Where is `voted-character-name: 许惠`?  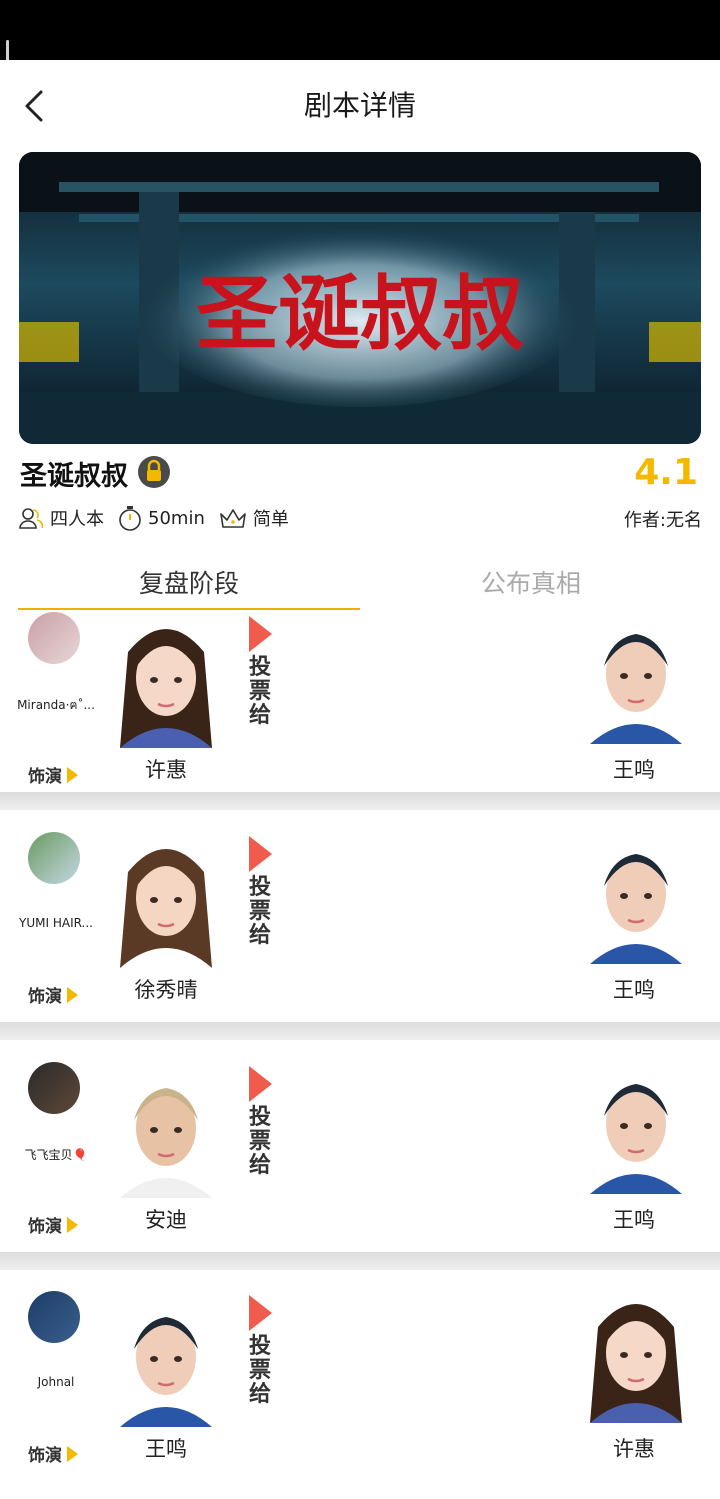 voted-character-name: 许惠 is located at coordinates (634, 1449).